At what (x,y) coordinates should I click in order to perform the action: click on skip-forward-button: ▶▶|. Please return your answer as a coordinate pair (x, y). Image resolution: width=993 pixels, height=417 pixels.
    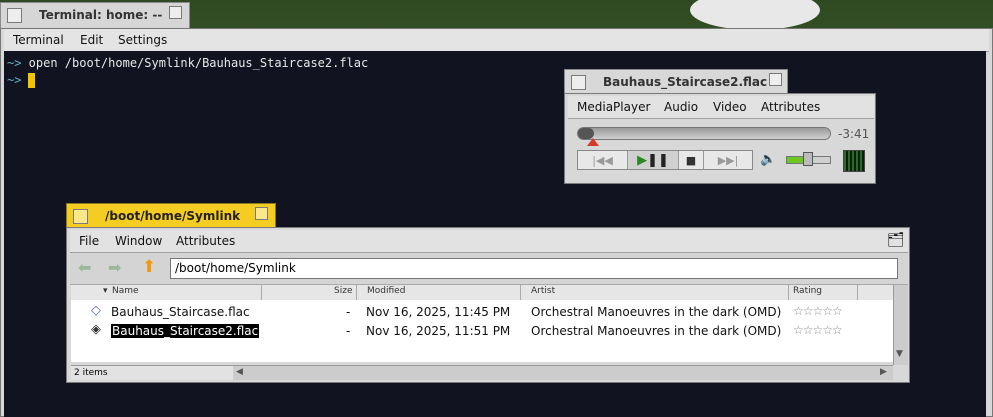
    Looking at the image, I should click on (728, 160).